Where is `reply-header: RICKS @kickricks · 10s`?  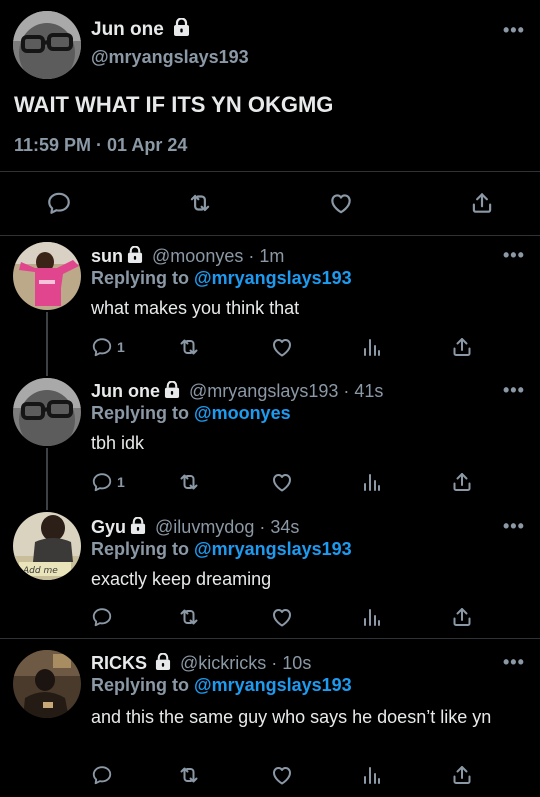
reply-header: RICKS @kickricks · 10s is located at coordinates (201, 663).